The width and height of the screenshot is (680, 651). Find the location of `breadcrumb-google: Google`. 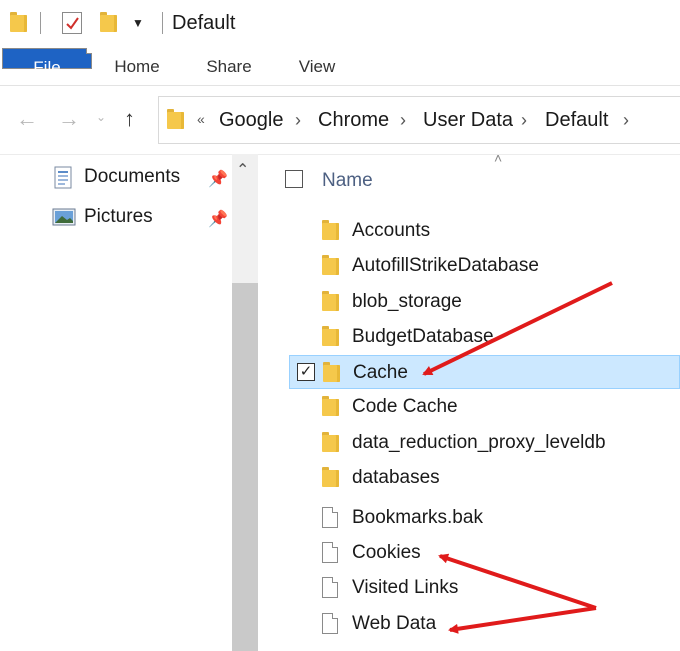

breadcrumb-google: Google is located at coordinates (251, 120).